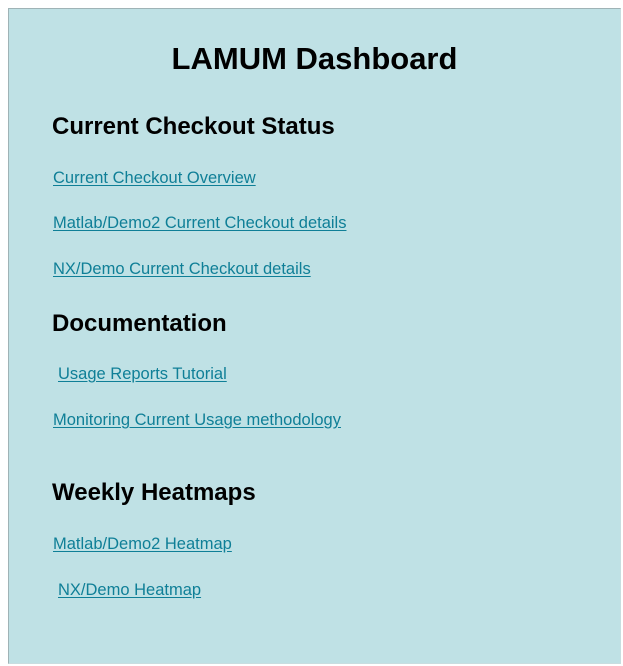  I want to click on link-nx-demo-checkout-details: NX/Demo Current Checkout details, so click(182, 269).